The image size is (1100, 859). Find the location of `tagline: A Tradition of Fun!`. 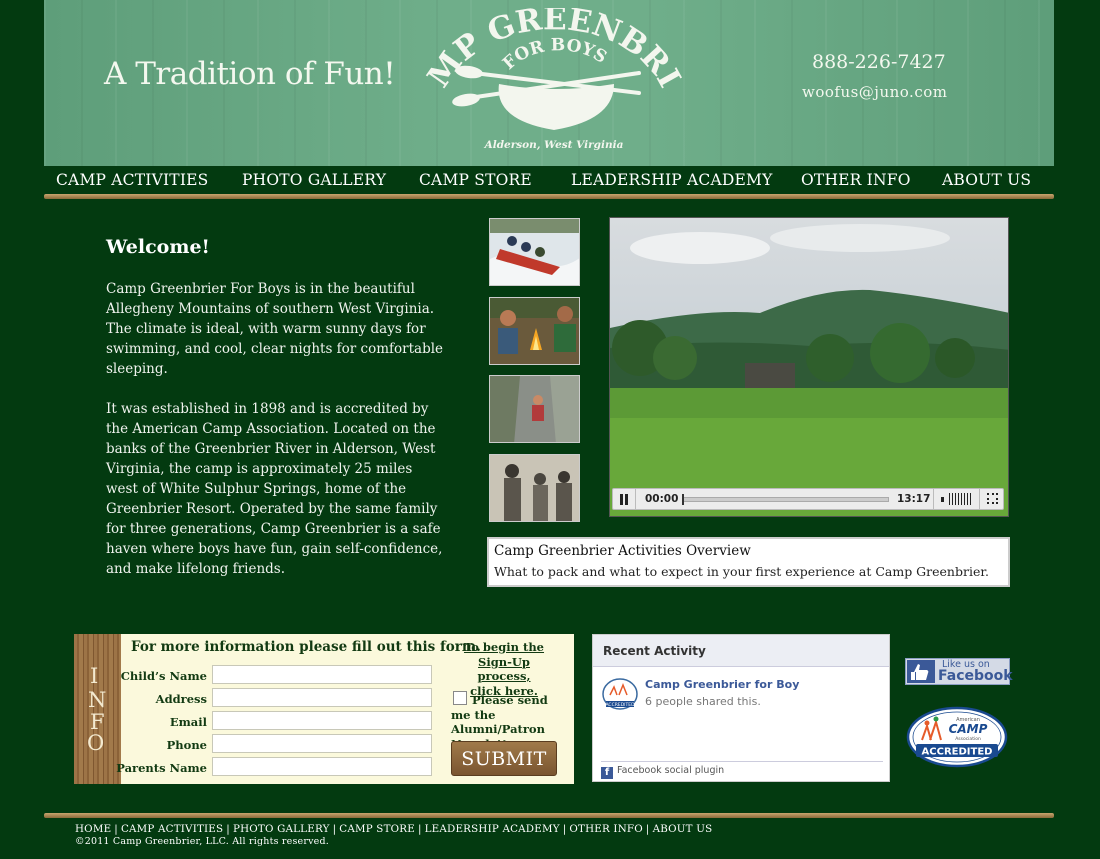

tagline: A Tradition of Fun! is located at coordinates (250, 74).